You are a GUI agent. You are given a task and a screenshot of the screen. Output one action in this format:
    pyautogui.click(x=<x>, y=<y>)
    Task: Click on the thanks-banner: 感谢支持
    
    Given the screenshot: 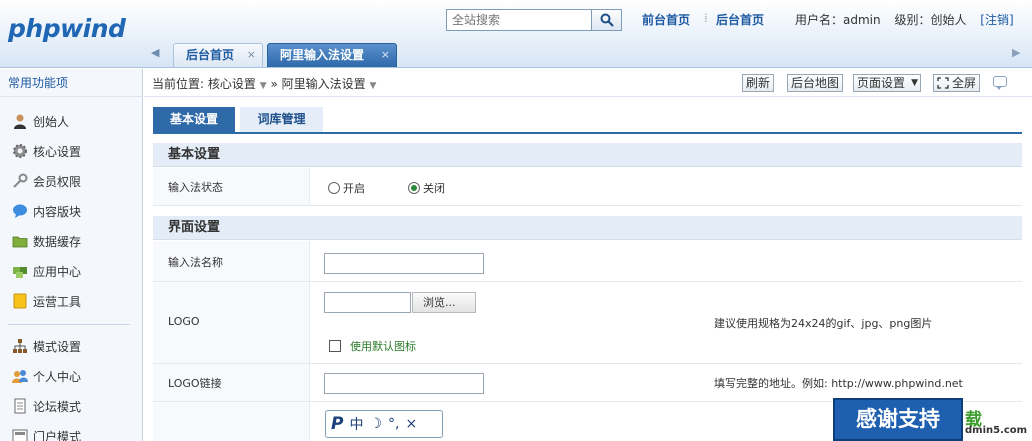 What is the action you would take?
    pyautogui.click(x=898, y=419)
    